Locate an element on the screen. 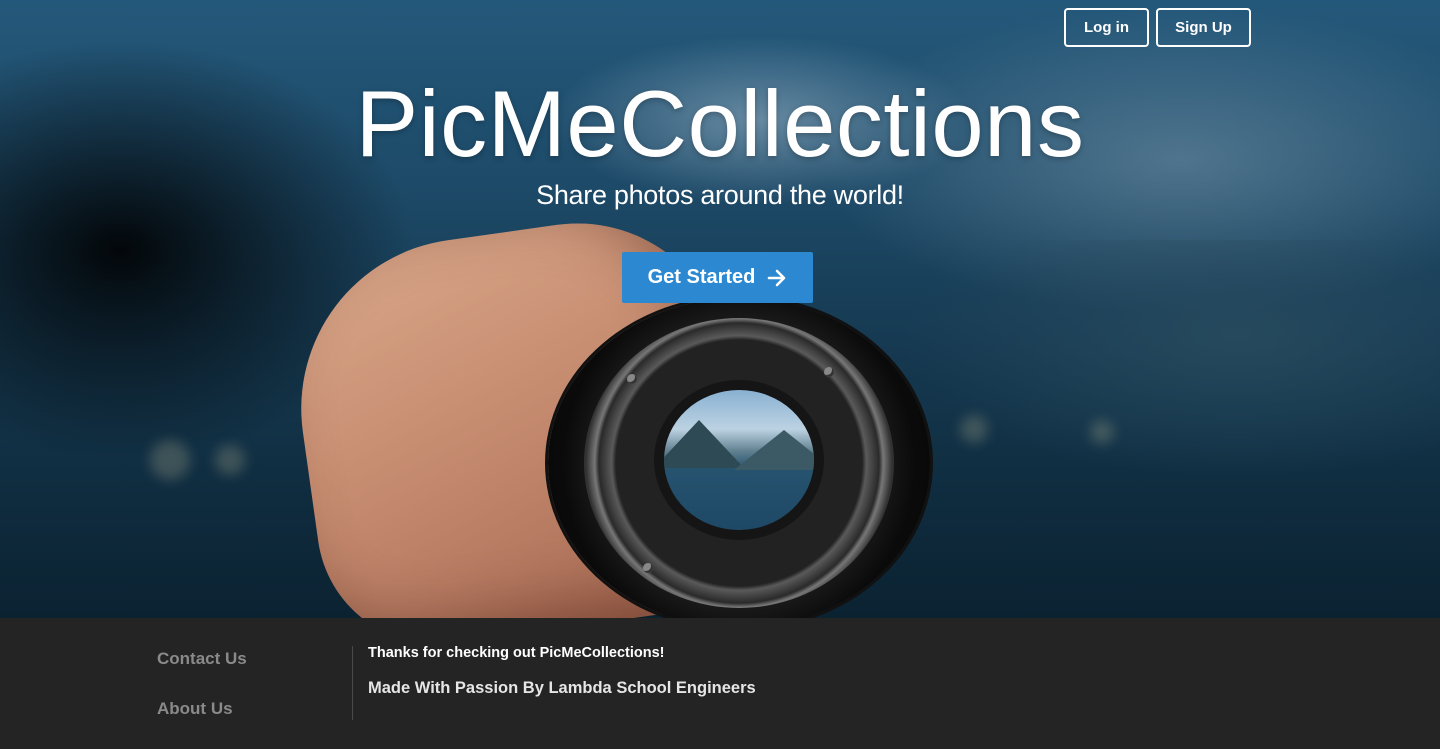  get-started-button: Get Started is located at coordinates (717, 277).